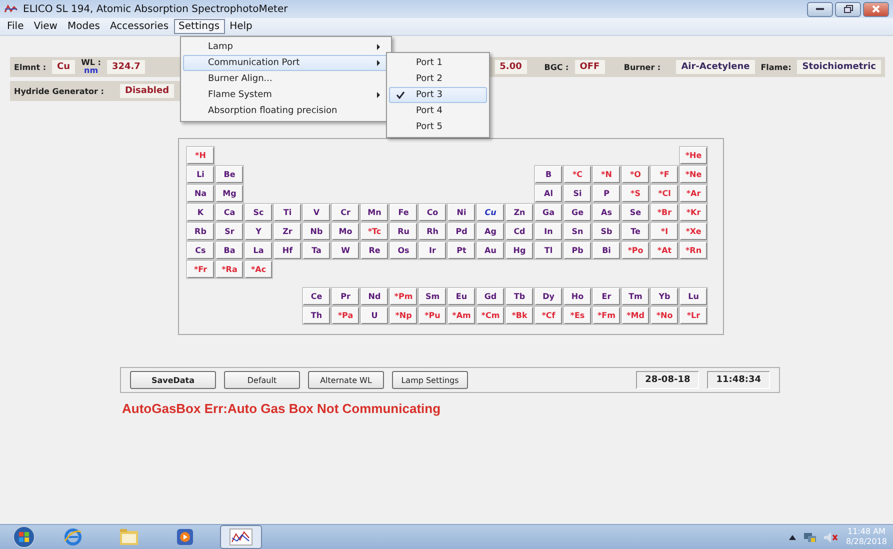 The height and width of the screenshot is (549, 893). Describe the element at coordinates (548, 231) in the screenshot. I see `element-button: In` at that location.